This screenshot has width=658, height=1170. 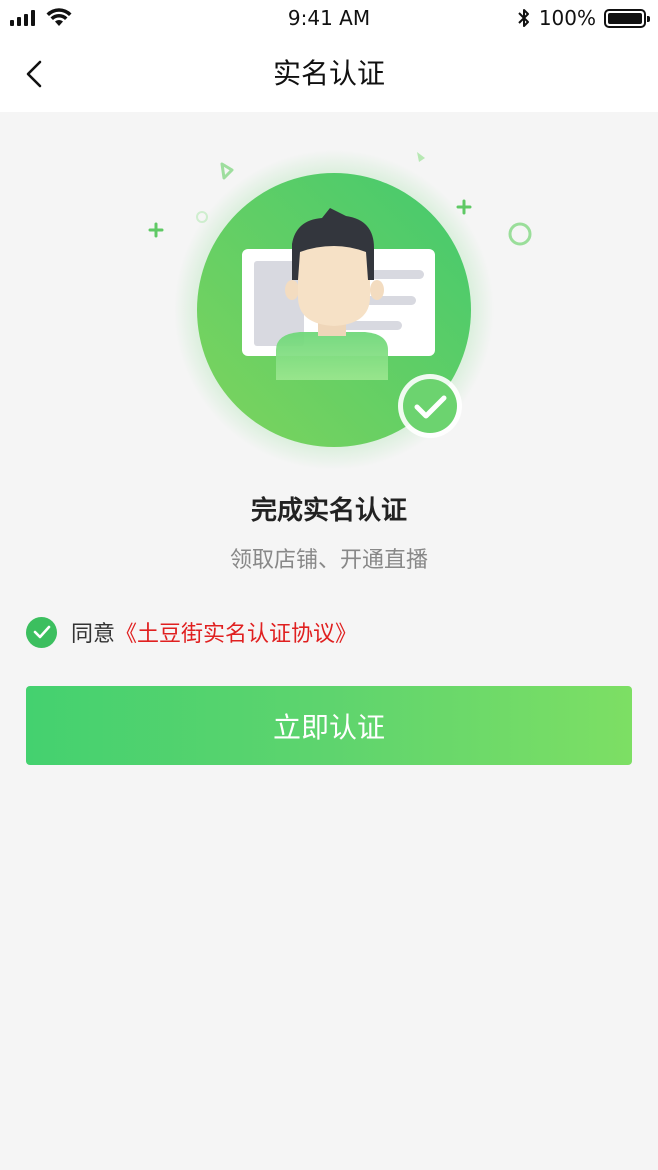 What do you see at coordinates (523, 18) in the screenshot?
I see `bluetooth-icon` at bounding box center [523, 18].